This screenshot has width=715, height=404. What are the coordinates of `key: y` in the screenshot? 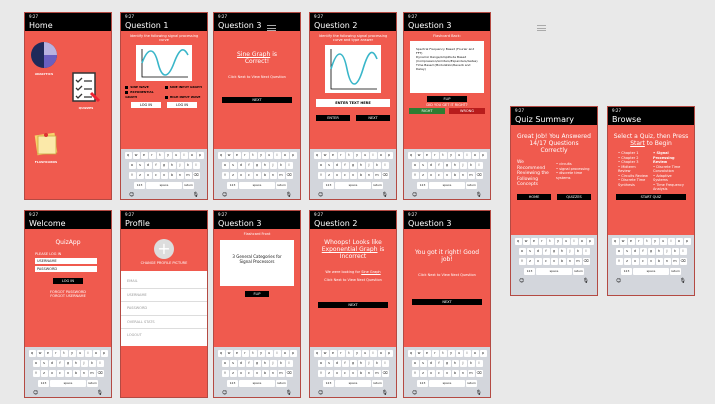 It's located at (168, 155).